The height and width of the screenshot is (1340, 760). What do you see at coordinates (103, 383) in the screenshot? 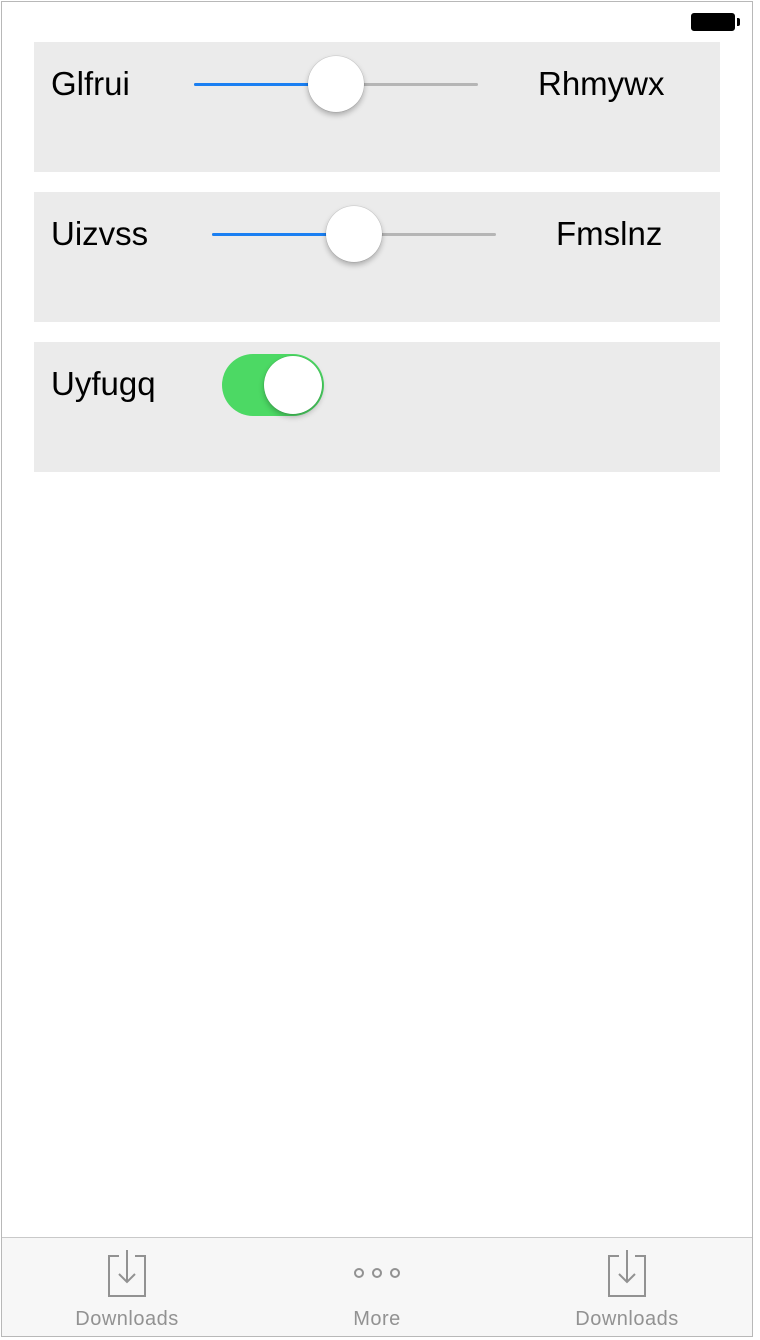
I see `row-label: Uyfugq` at bounding box center [103, 383].